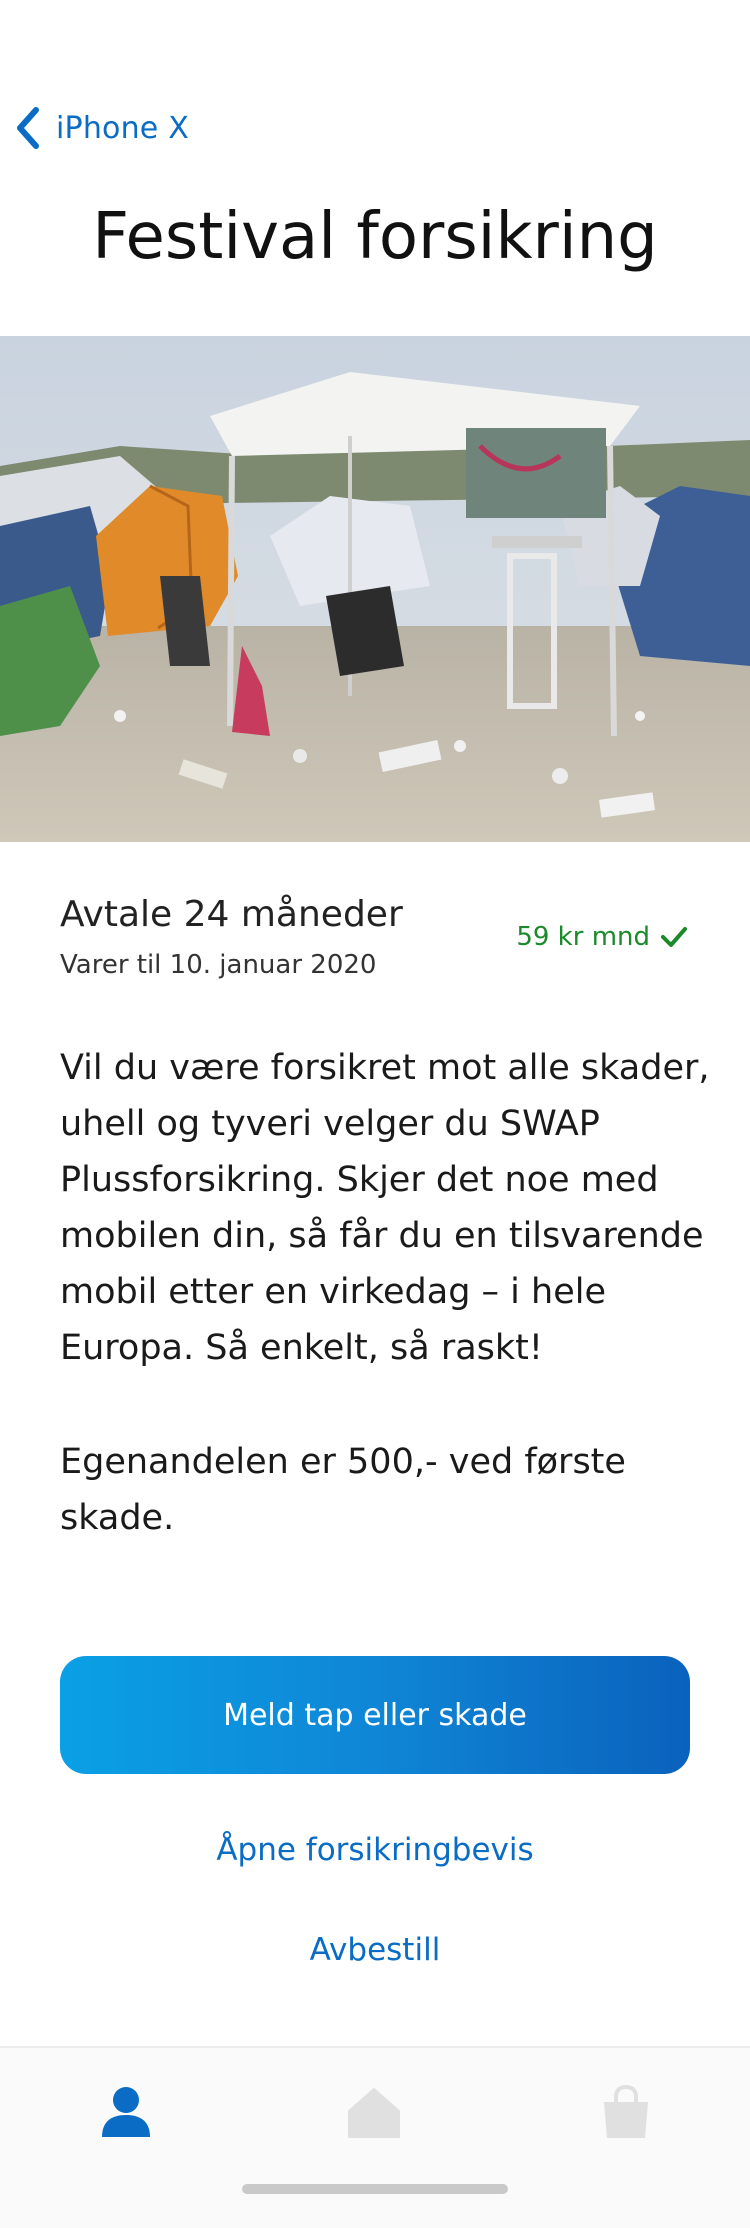 This screenshot has height=2228, width=750. What do you see at coordinates (674, 937) in the screenshot?
I see `checkmark-icon` at bounding box center [674, 937].